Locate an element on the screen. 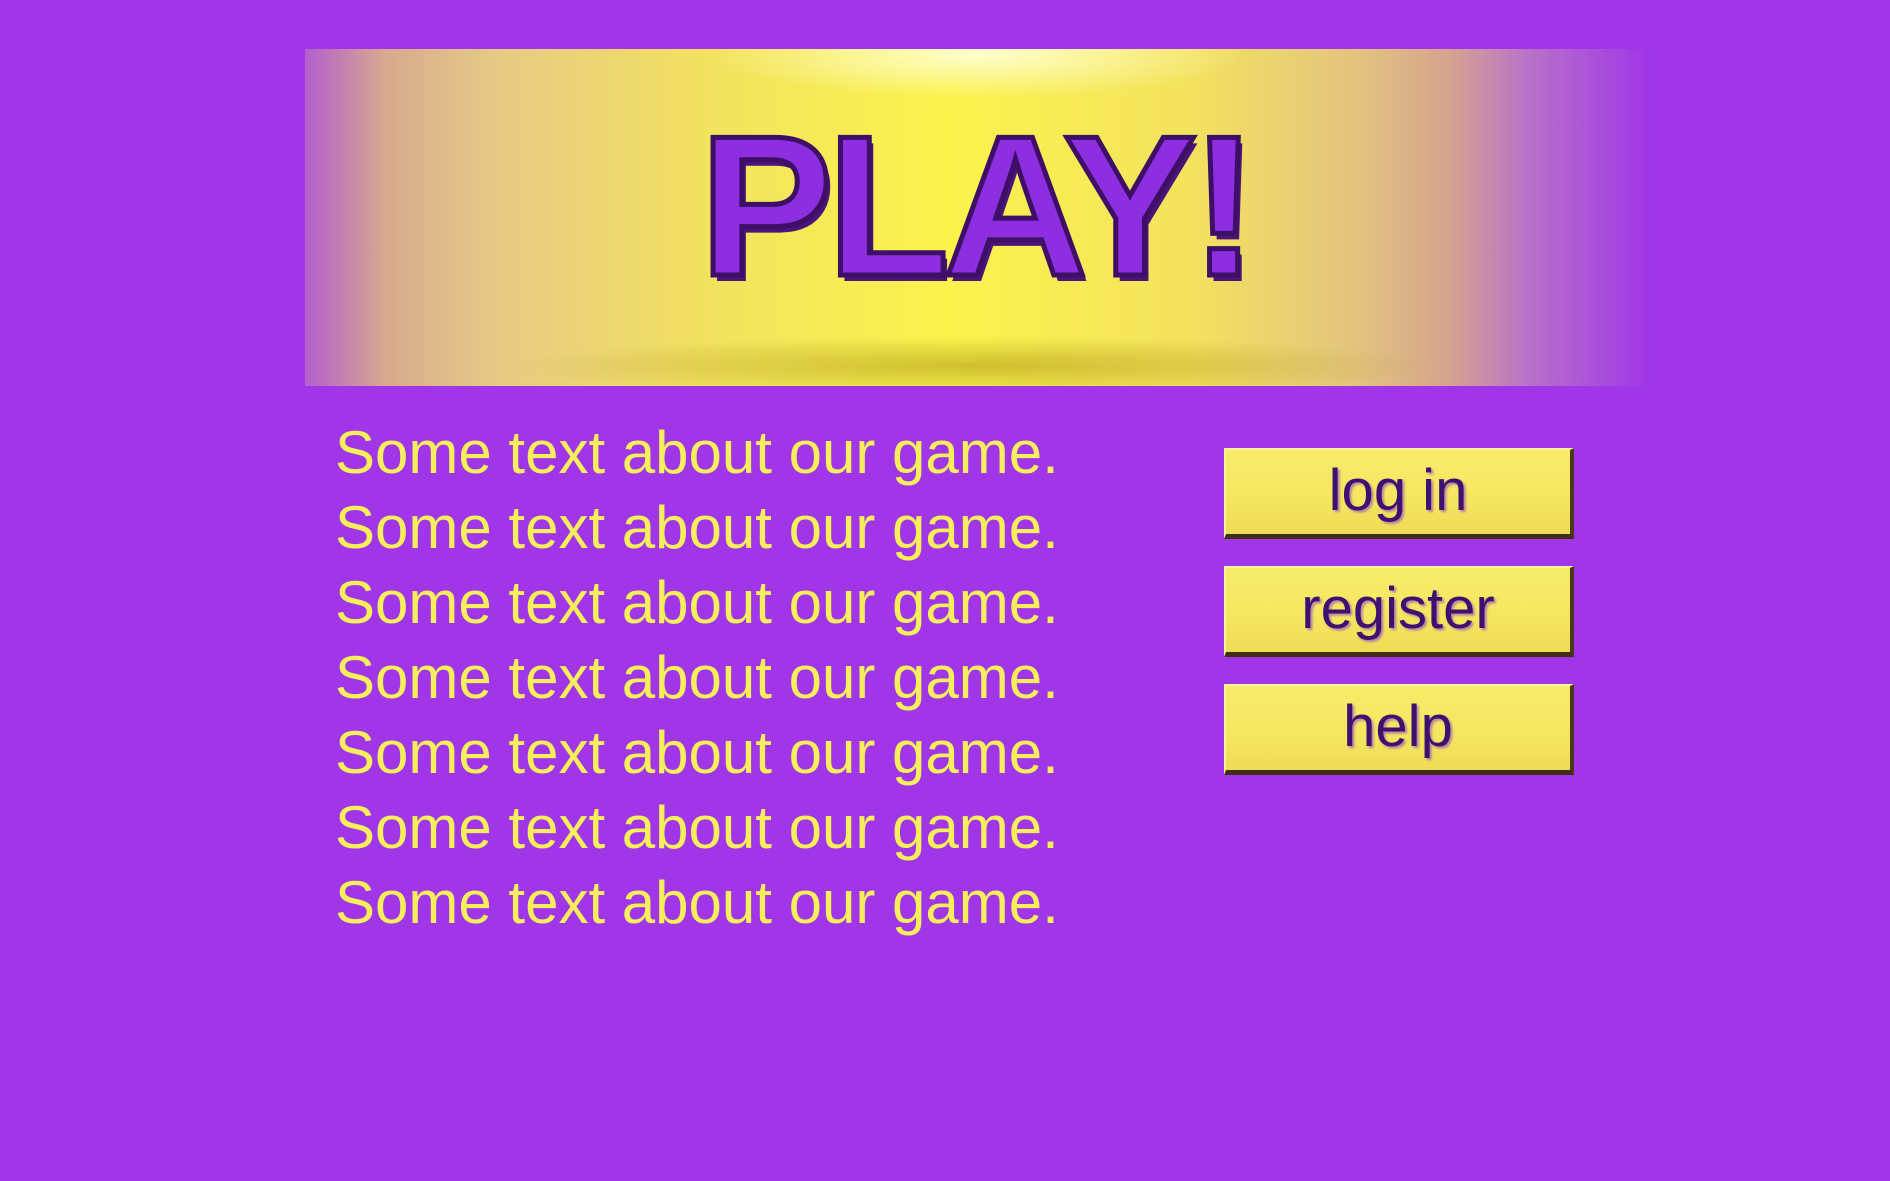 The height and width of the screenshot is (1181, 1890). login-button-label: log in is located at coordinates (1398, 490).